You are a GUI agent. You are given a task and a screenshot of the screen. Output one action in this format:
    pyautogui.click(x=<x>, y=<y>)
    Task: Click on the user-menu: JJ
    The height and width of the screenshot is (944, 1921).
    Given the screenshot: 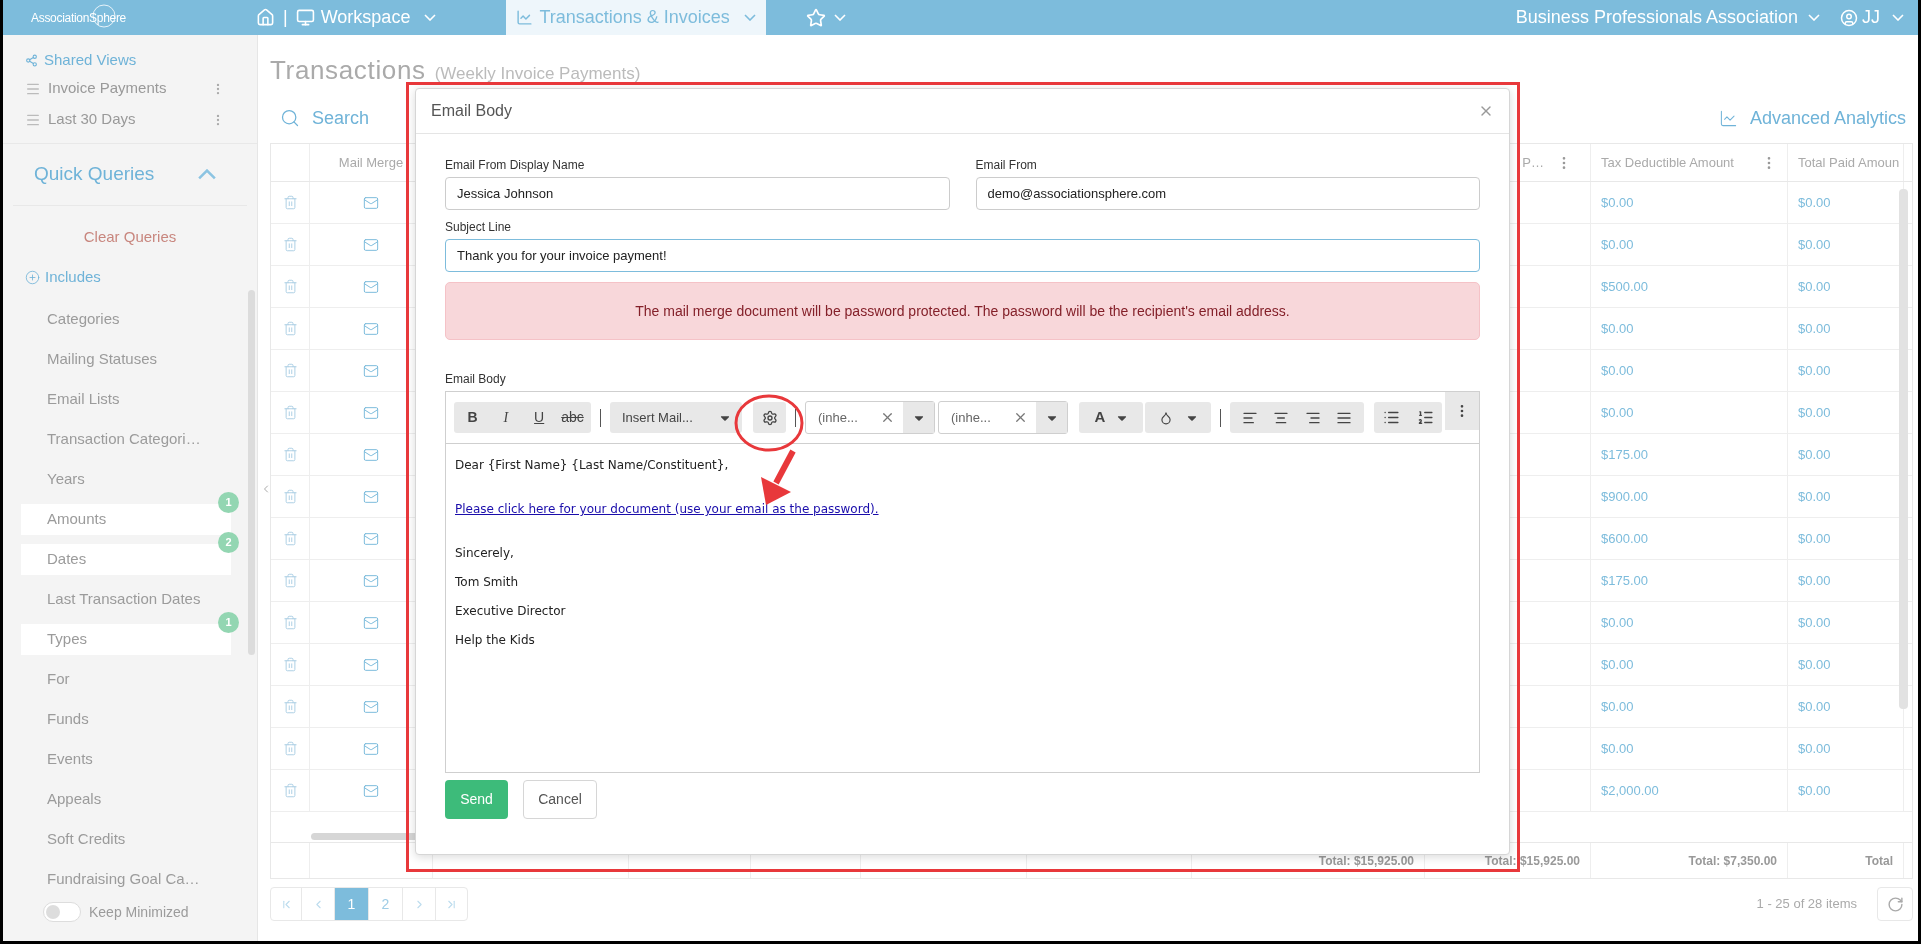 What is the action you would take?
    pyautogui.click(x=1872, y=17)
    